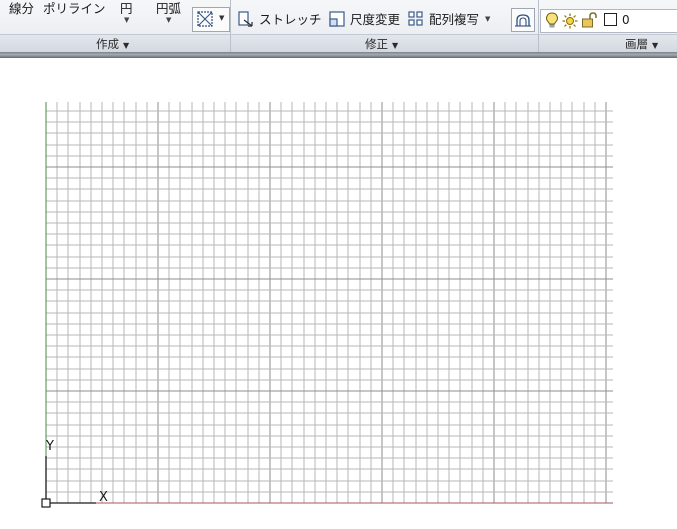 The width and height of the screenshot is (677, 529). What do you see at coordinates (21, 8) in the screenshot?
I see `line-tool-button: 線分` at bounding box center [21, 8].